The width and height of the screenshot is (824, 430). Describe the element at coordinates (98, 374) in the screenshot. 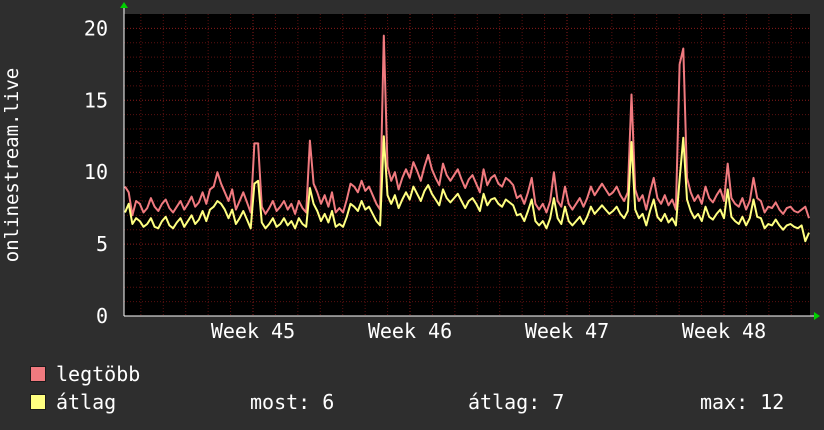

I see `legend-label-max: legtöbb` at that location.